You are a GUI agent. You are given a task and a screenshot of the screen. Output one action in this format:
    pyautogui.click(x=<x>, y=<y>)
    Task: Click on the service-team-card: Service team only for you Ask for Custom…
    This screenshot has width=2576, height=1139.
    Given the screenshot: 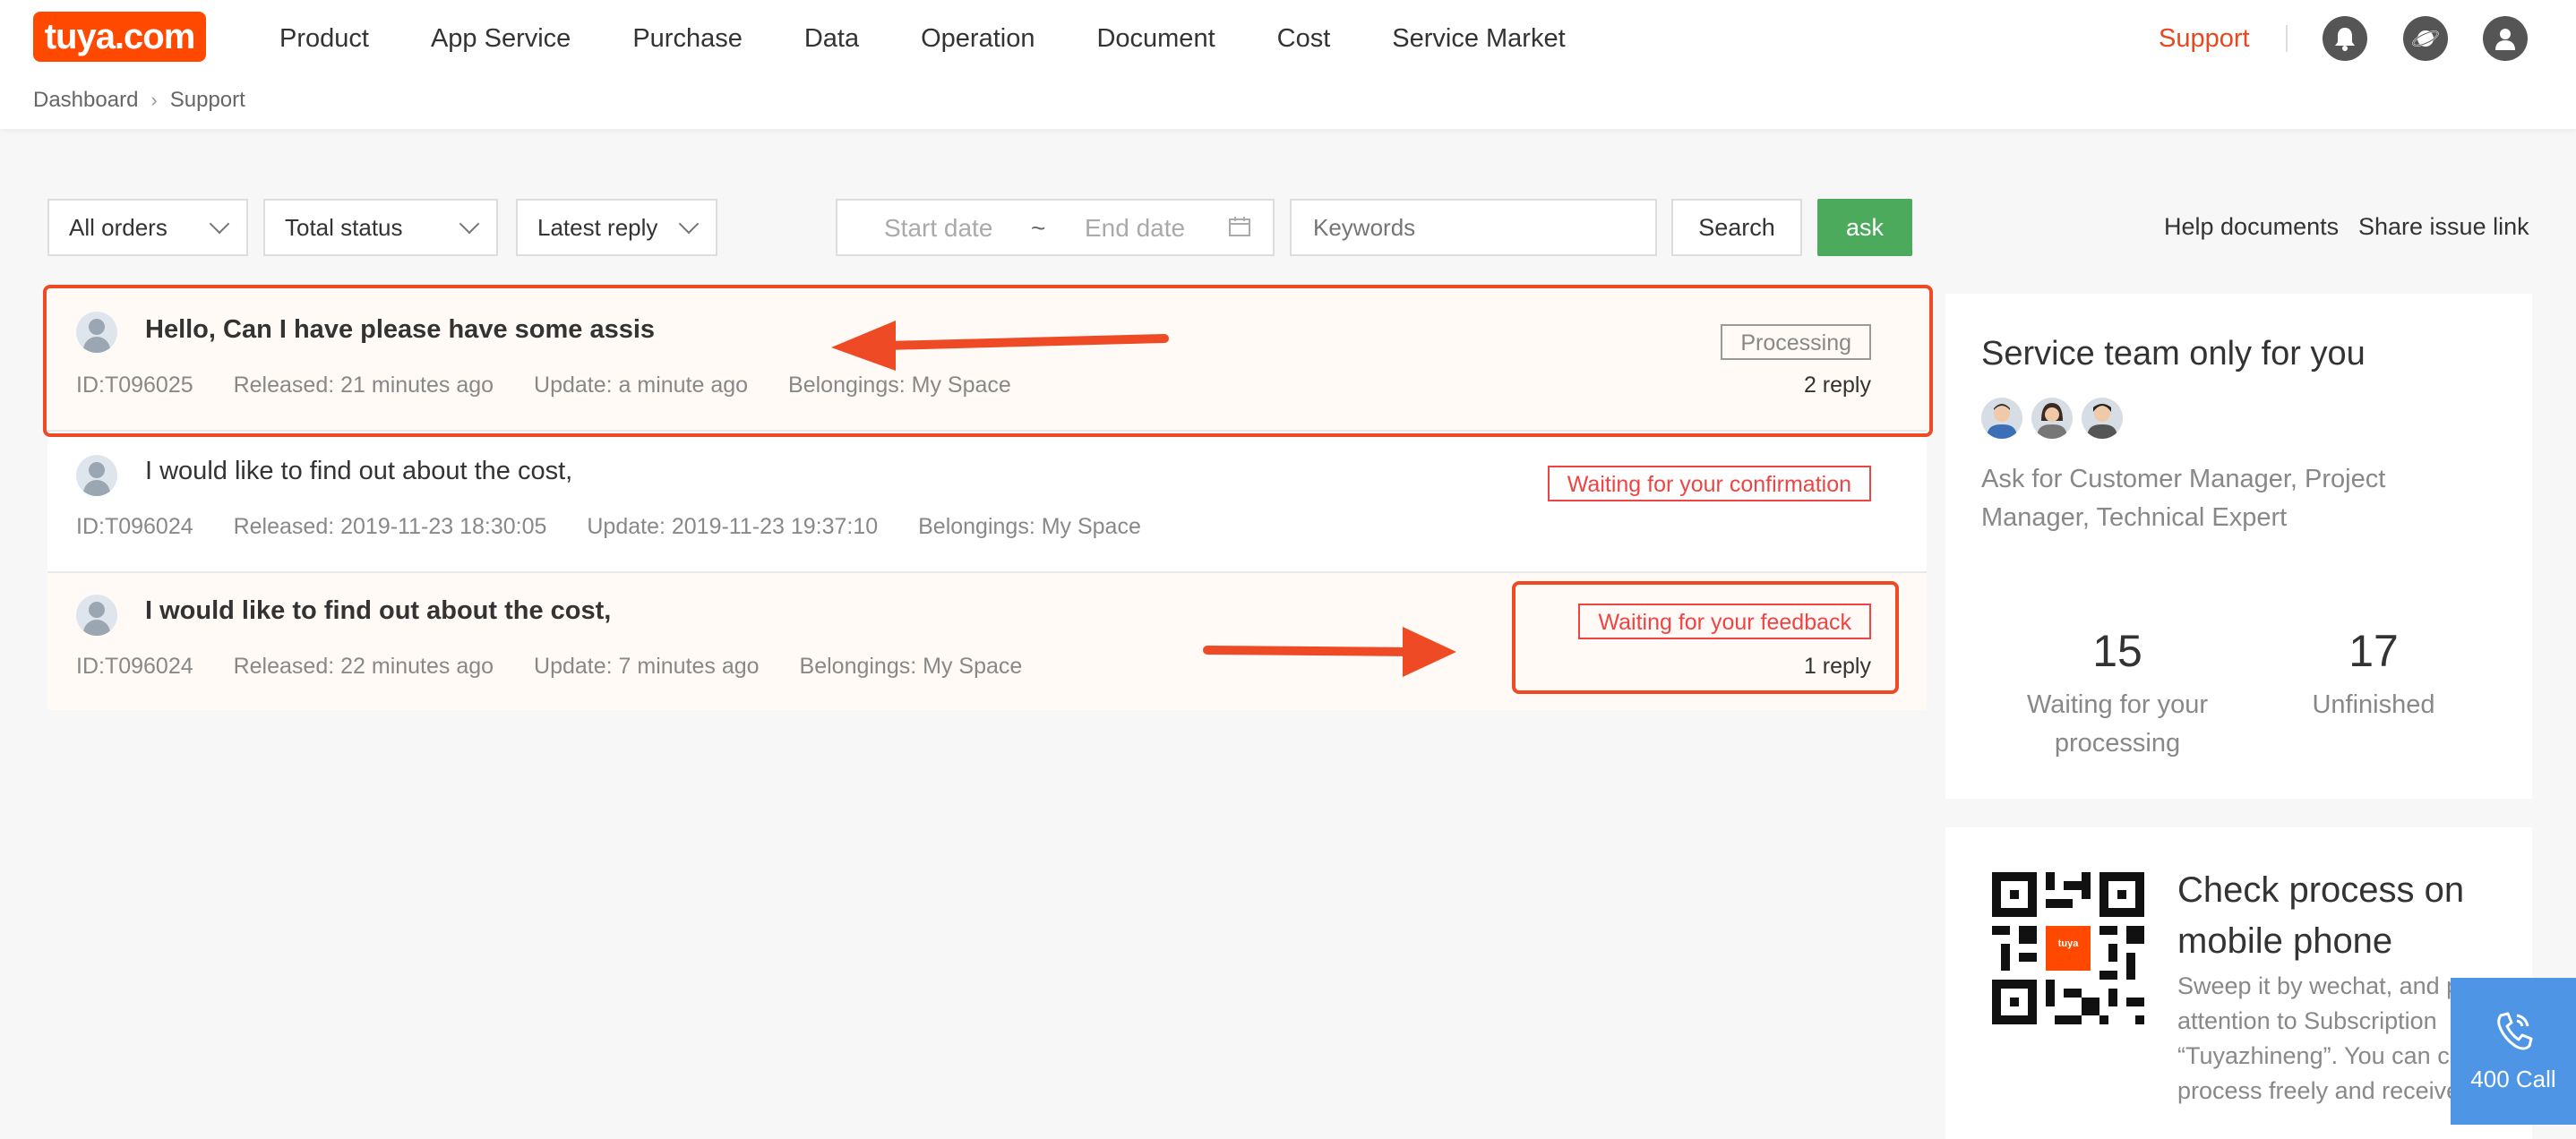 What is the action you would take?
    pyautogui.click(x=2238, y=547)
    